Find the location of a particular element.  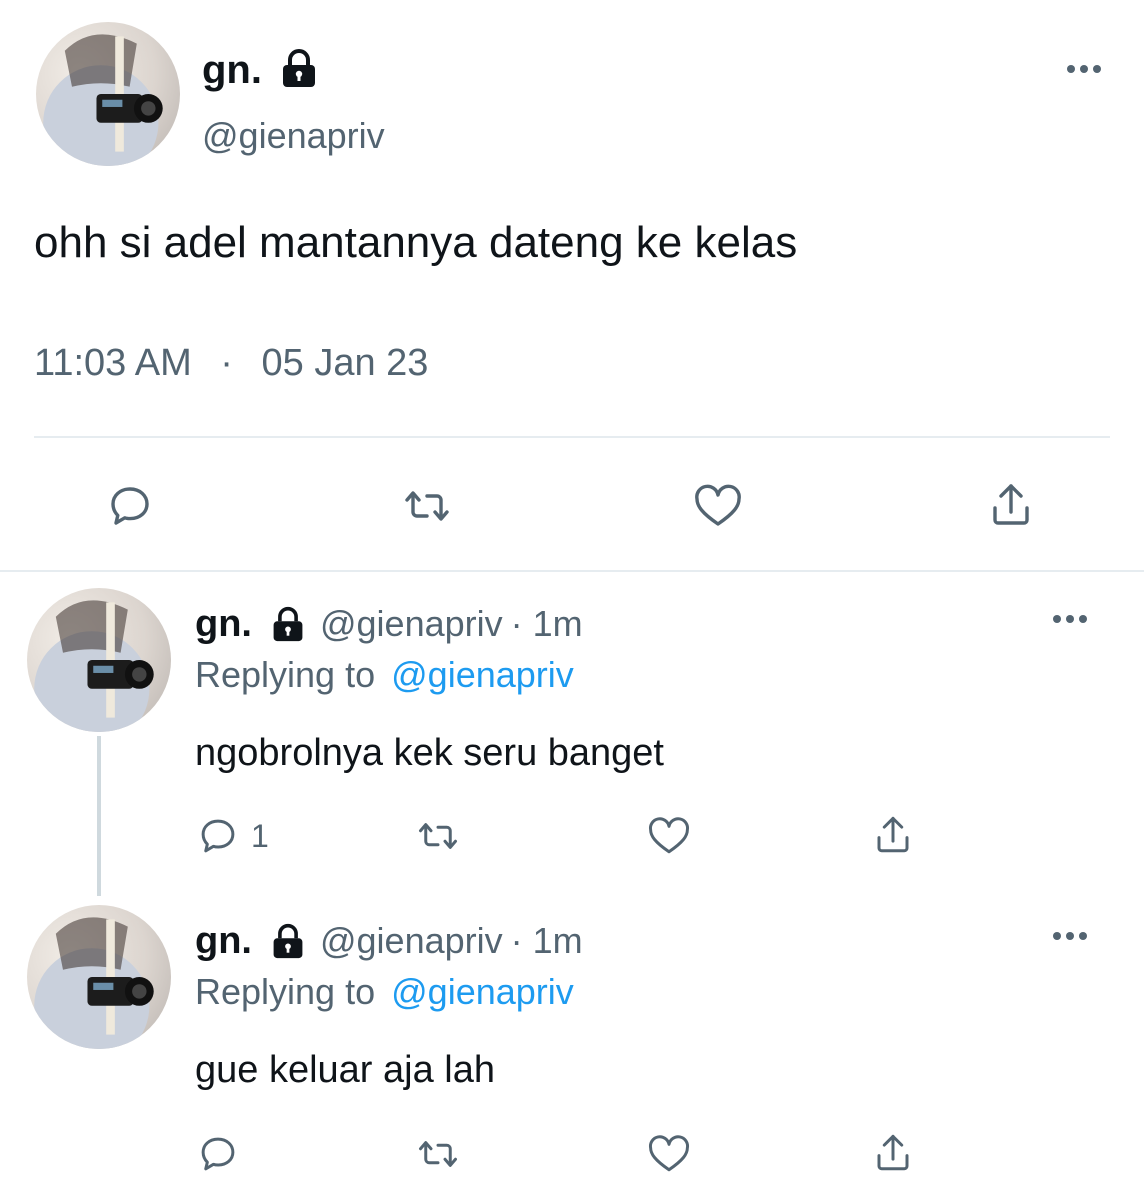

reply-text: ngobrolnya kek seru banget is located at coordinates (429, 753).